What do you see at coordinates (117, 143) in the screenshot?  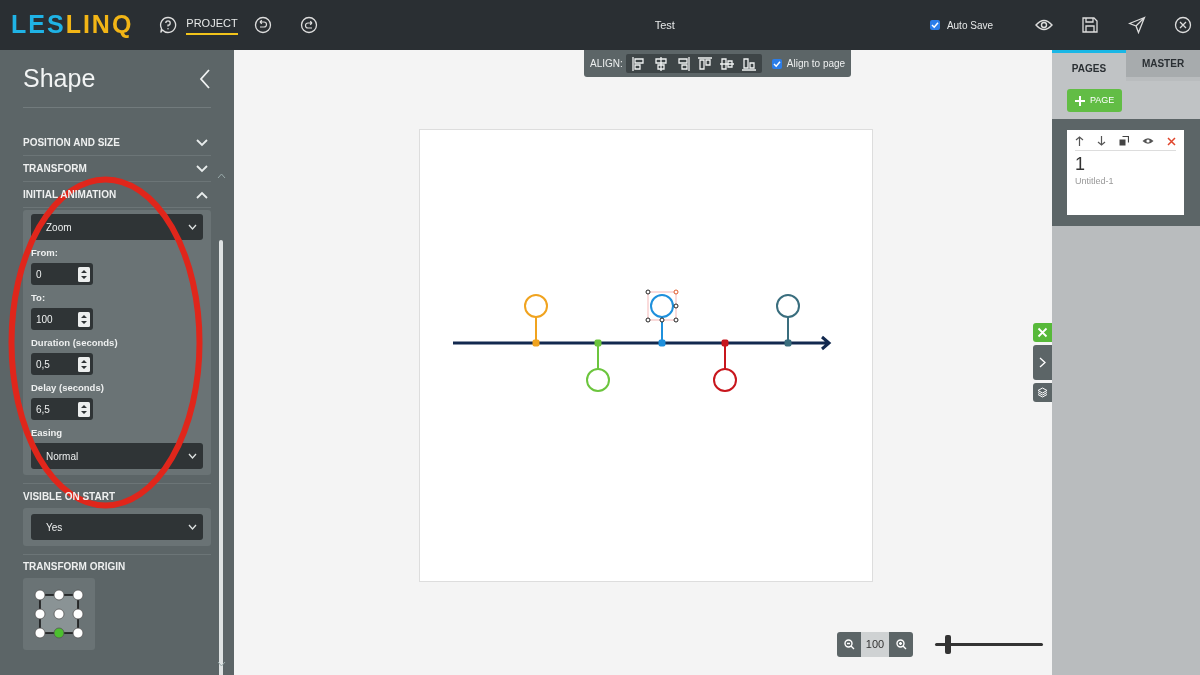 I see `section-header: POSITION AND SIZE` at bounding box center [117, 143].